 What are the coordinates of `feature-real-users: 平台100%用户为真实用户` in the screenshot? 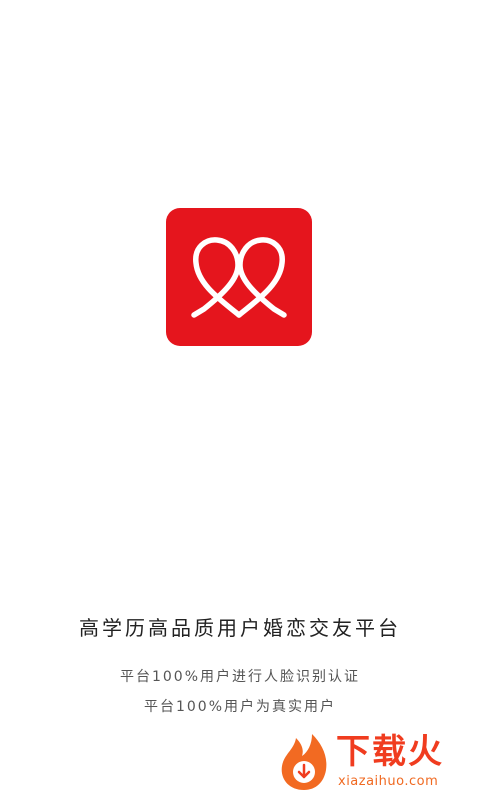 It's located at (240, 707).